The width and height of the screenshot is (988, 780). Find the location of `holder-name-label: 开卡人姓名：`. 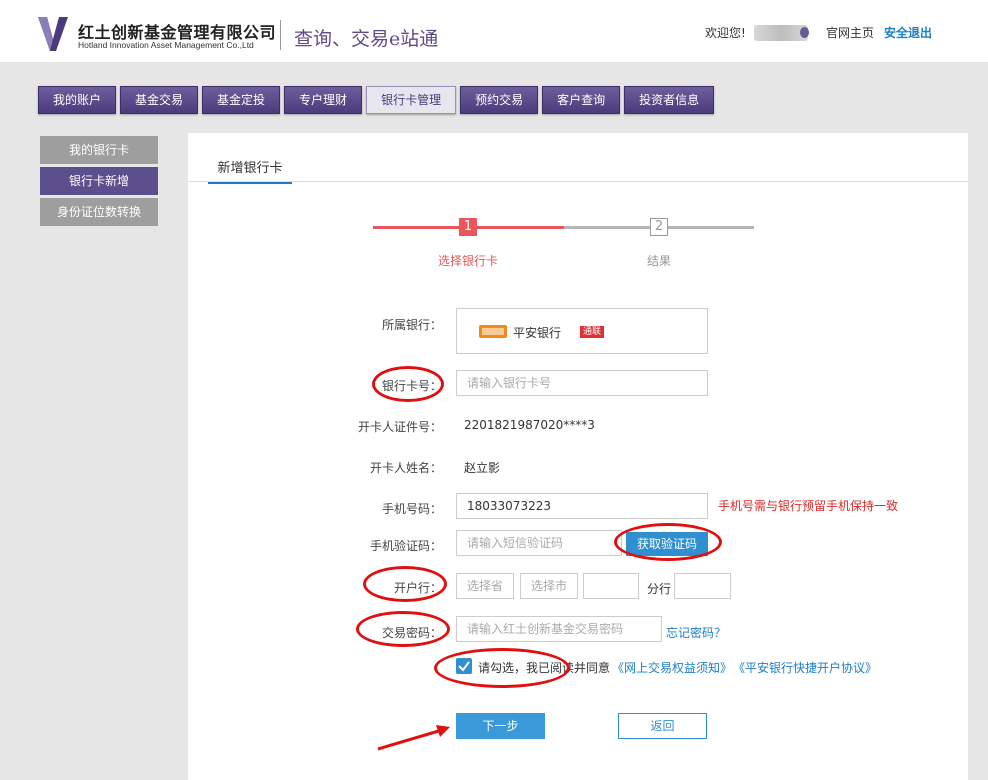

holder-name-label: 开卡人姓名： is located at coordinates (405, 468).